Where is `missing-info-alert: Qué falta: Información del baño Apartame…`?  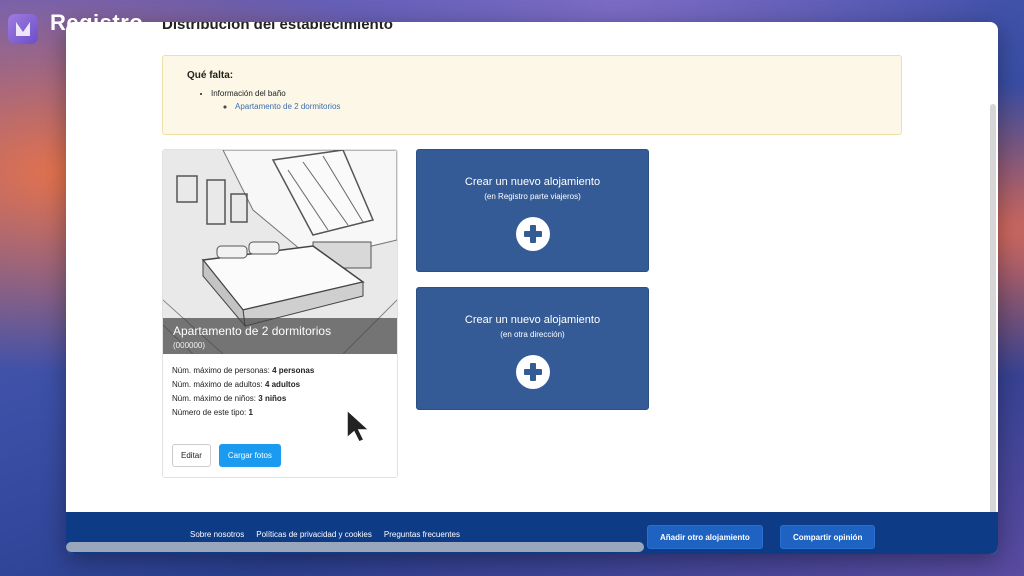 missing-info-alert: Qué falta: Información del baño Apartame… is located at coordinates (532, 95).